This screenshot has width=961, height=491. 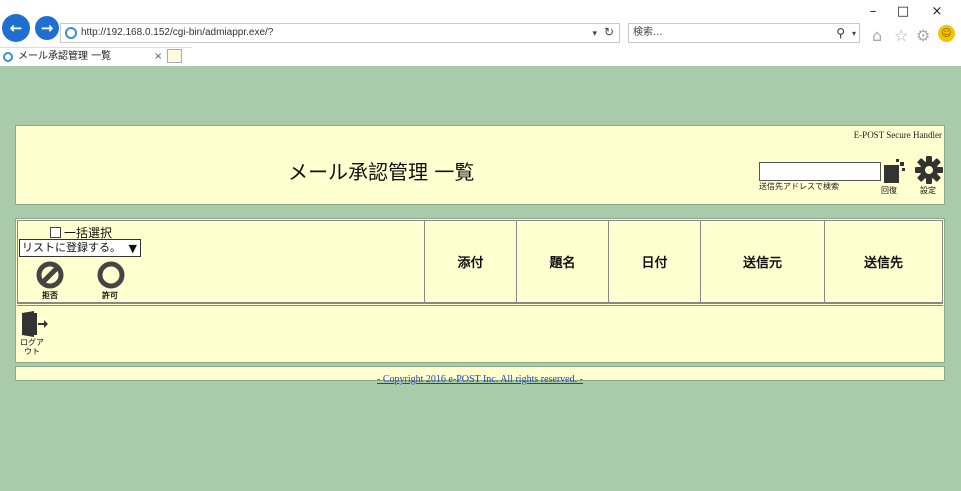 What do you see at coordinates (929, 170) in the screenshot?
I see `settings-gear-icon` at bounding box center [929, 170].